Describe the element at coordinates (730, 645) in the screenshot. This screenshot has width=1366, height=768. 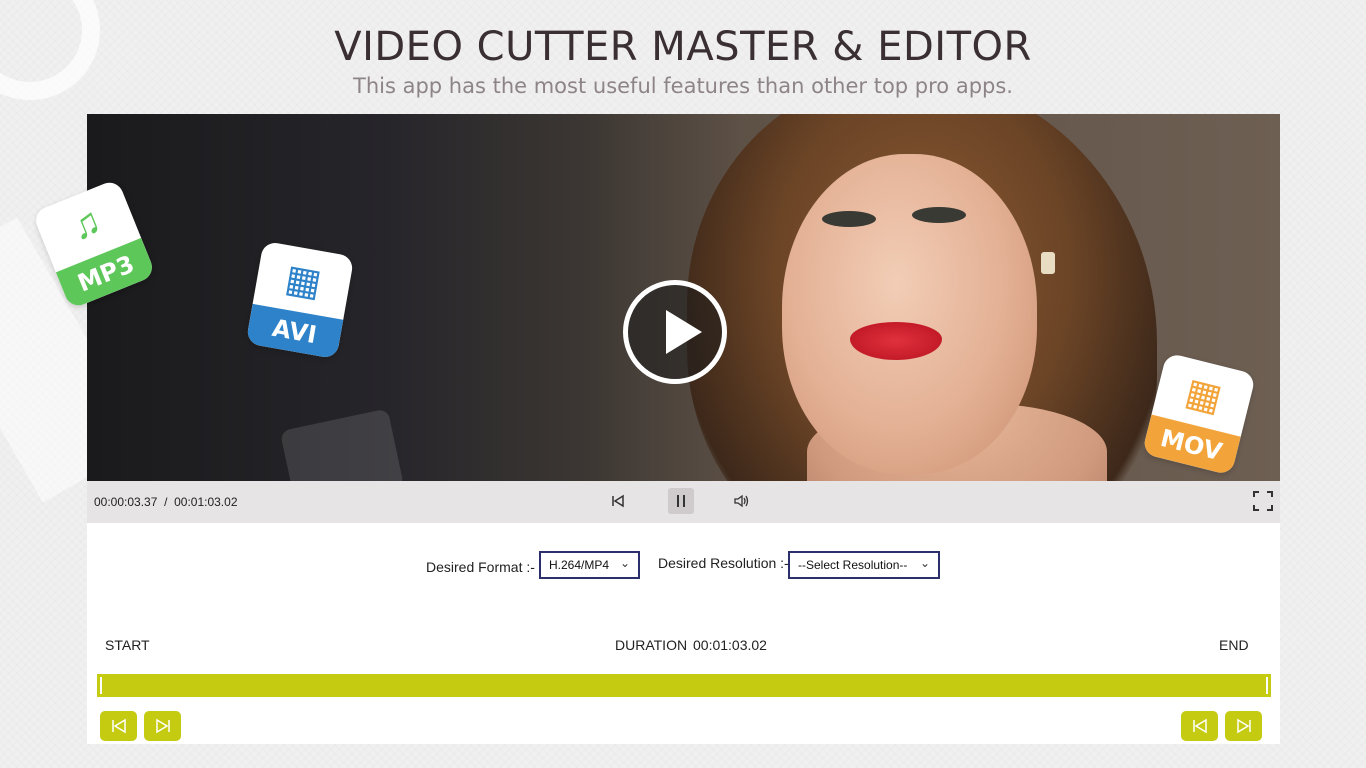
I see `duration-value: 00:01:03.02` at that location.